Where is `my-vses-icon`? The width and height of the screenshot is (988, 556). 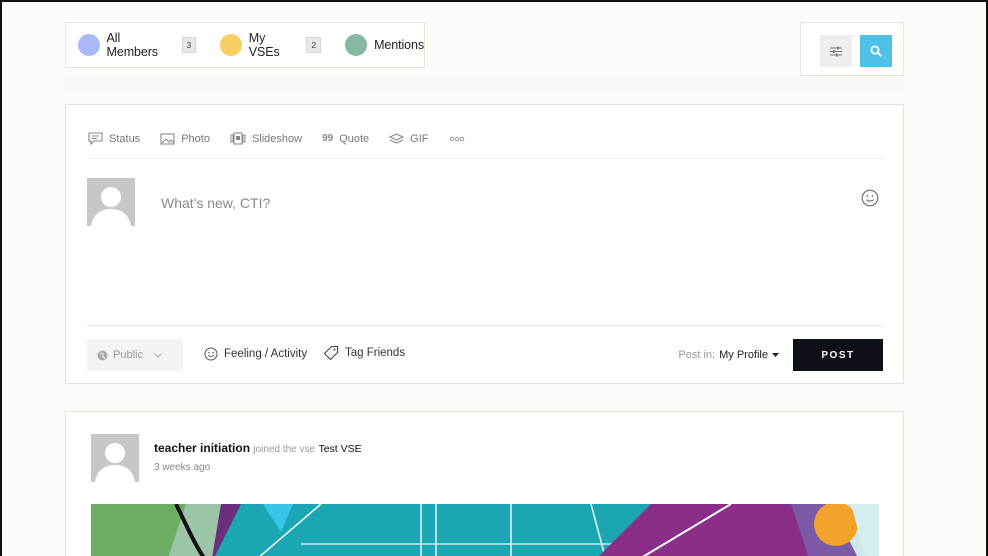
my-vses-icon is located at coordinates (231, 45).